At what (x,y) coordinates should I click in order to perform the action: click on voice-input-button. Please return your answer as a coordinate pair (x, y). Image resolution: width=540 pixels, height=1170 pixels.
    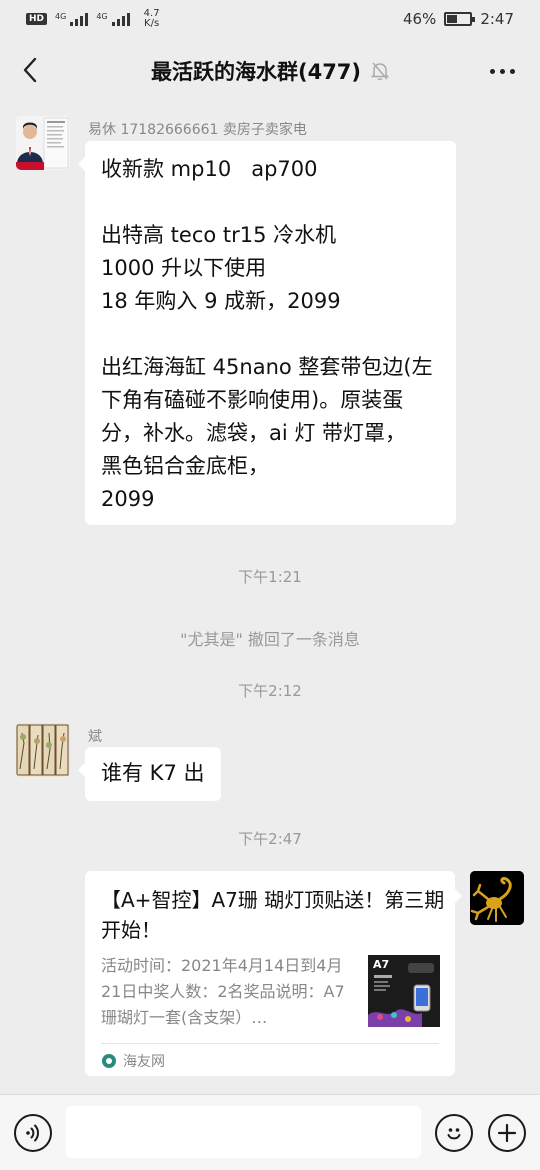
    Looking at the image, I should click on (33, 1133).